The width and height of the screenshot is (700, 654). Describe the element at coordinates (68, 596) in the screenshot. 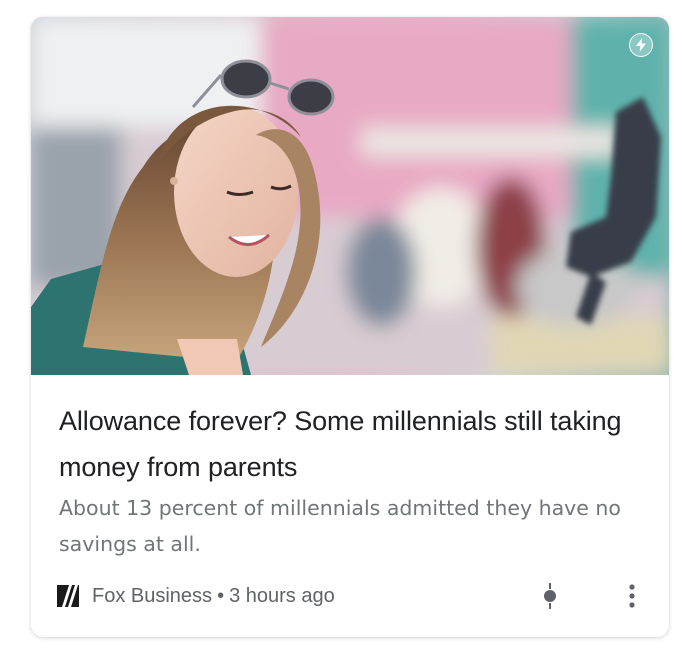

I see `fox-business-logo` at that location.